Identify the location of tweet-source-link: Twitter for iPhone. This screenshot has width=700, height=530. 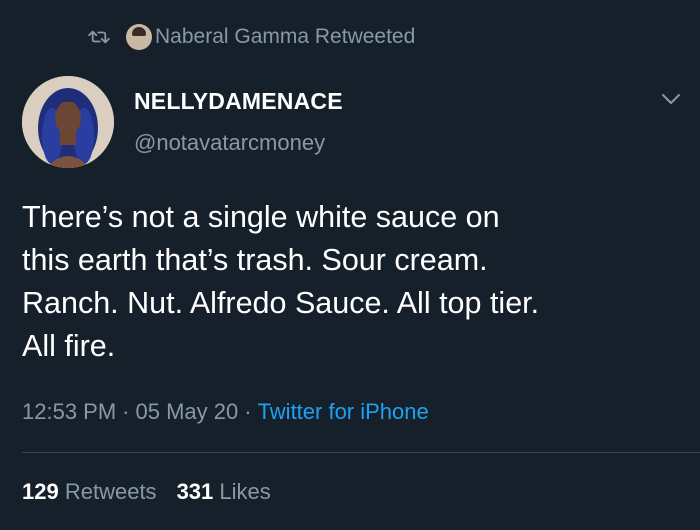
(343, 411).